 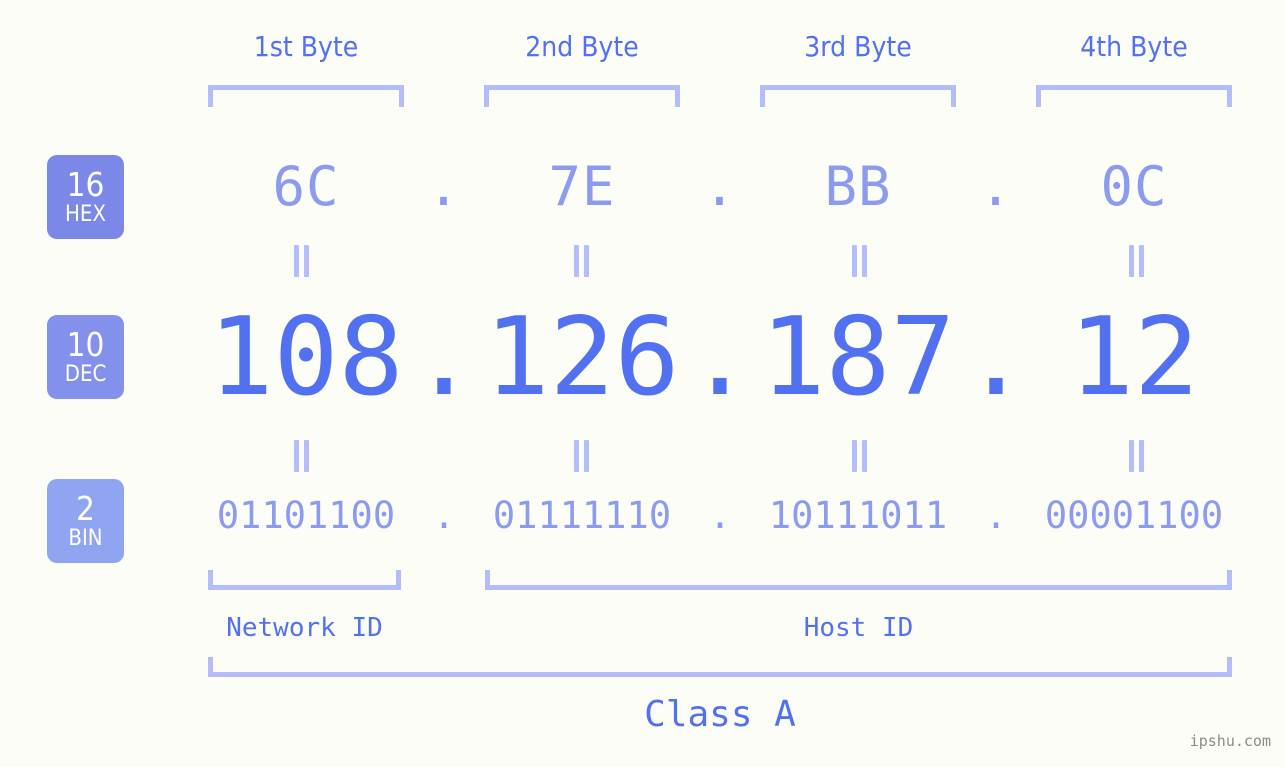 I want to click on site-watermark: ipshu.com, so click(x=1230, y=741).